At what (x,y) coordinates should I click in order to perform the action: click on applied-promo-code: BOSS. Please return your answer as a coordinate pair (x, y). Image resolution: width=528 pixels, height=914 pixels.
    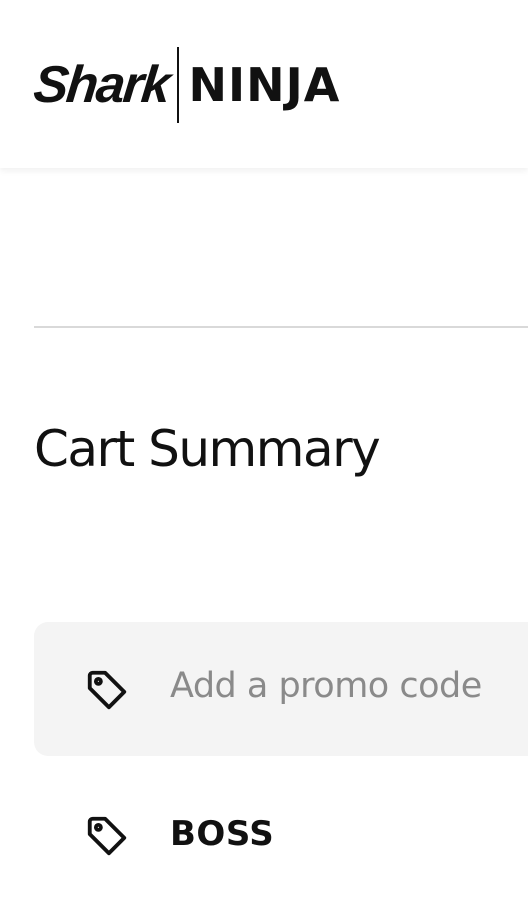
    Looking at the image, I should click on (281, 835).